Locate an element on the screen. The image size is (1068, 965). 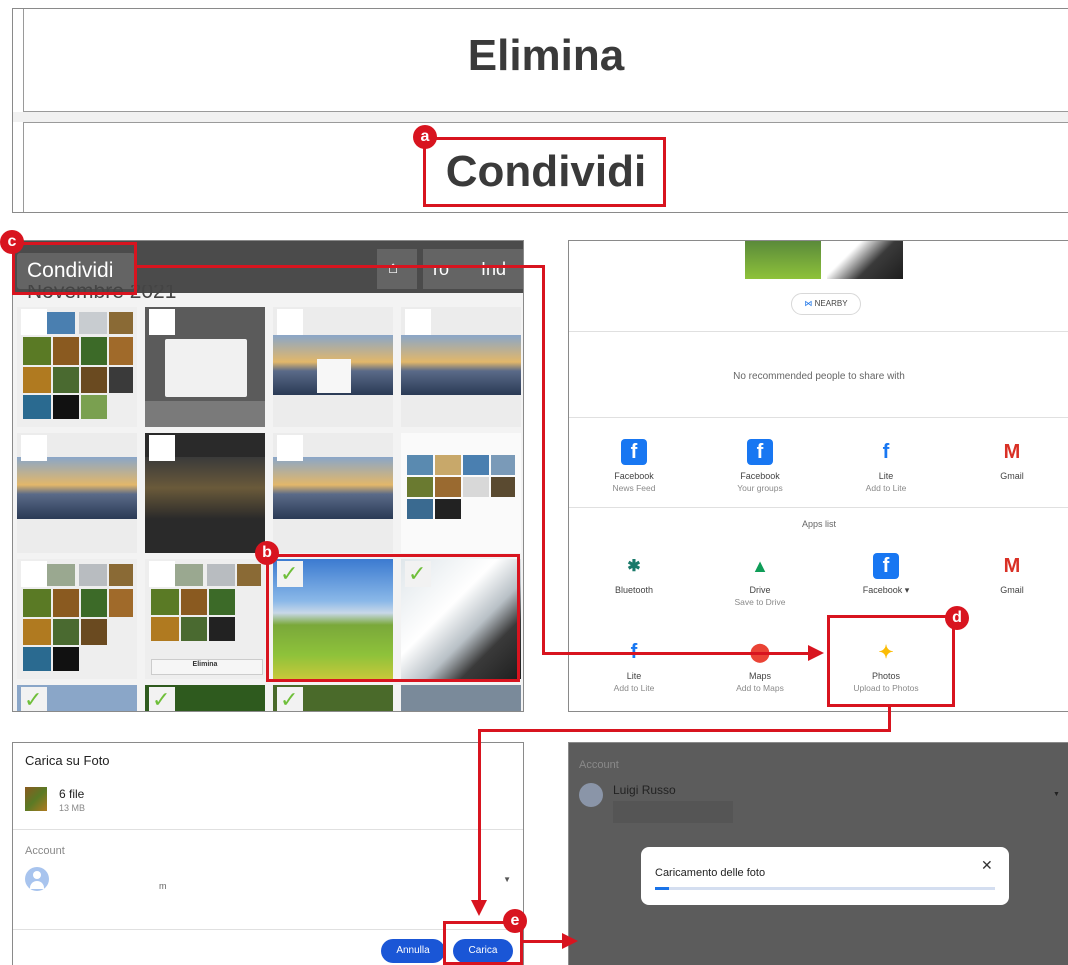
checkmark-icon: ✓ is located at coordinates (33, 700).